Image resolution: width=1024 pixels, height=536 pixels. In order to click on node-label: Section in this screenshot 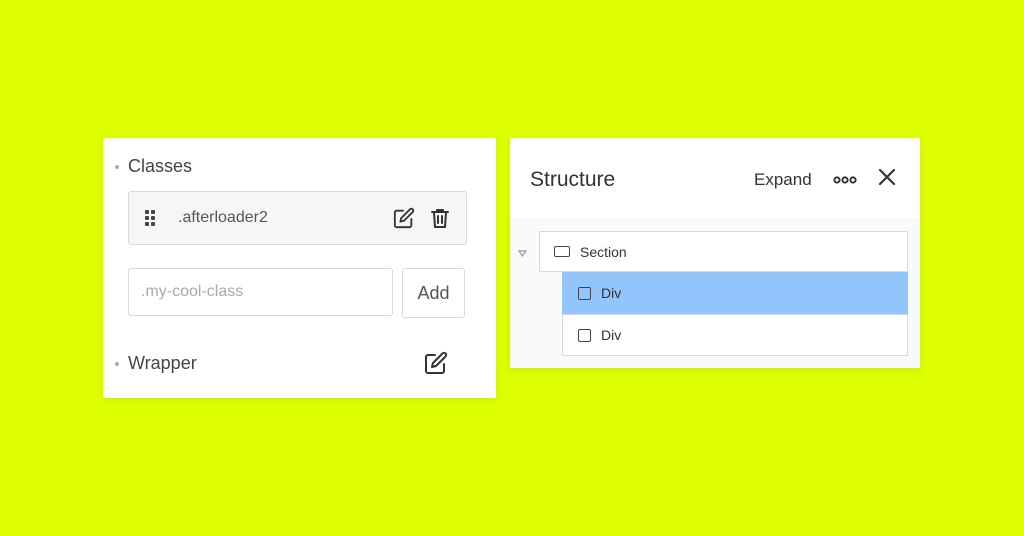, I will do `click(603, 251)`.